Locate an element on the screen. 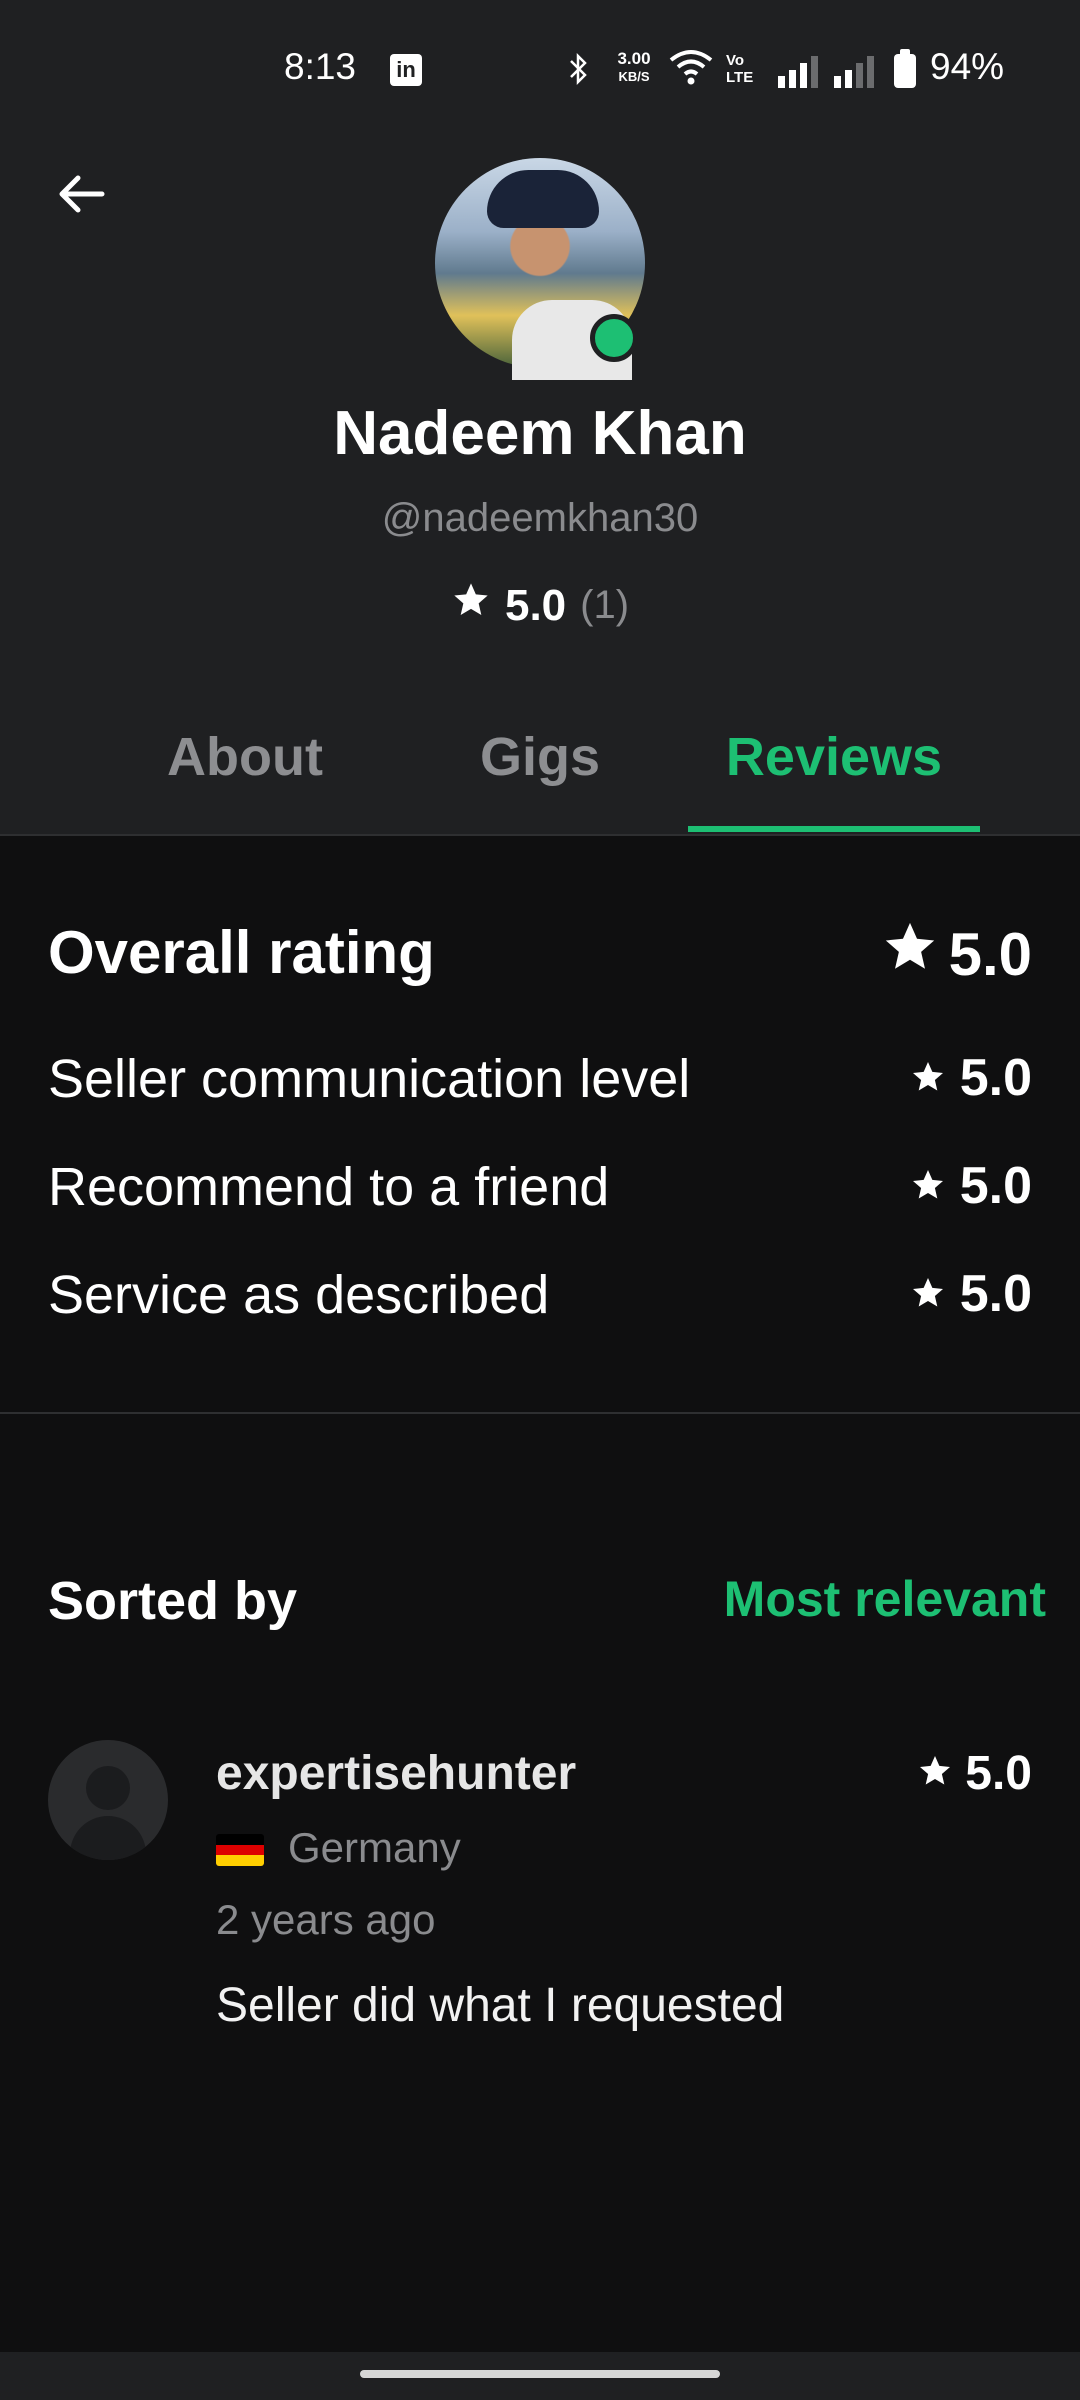 The height and width of the screenshot is (2400, 1080). rating-label-recommend: Recommend to a friend is located at coordinates (329, 1187).